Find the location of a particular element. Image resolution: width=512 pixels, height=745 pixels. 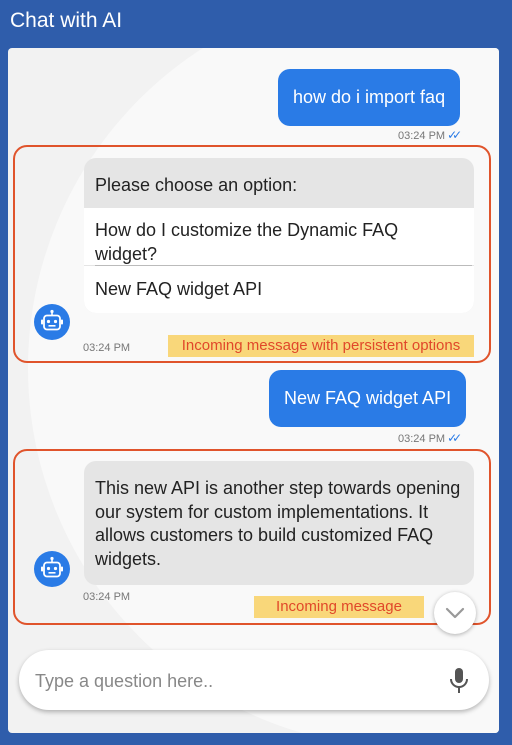

options-prompt: Please choose an option: is located at coordinates (196, 185).